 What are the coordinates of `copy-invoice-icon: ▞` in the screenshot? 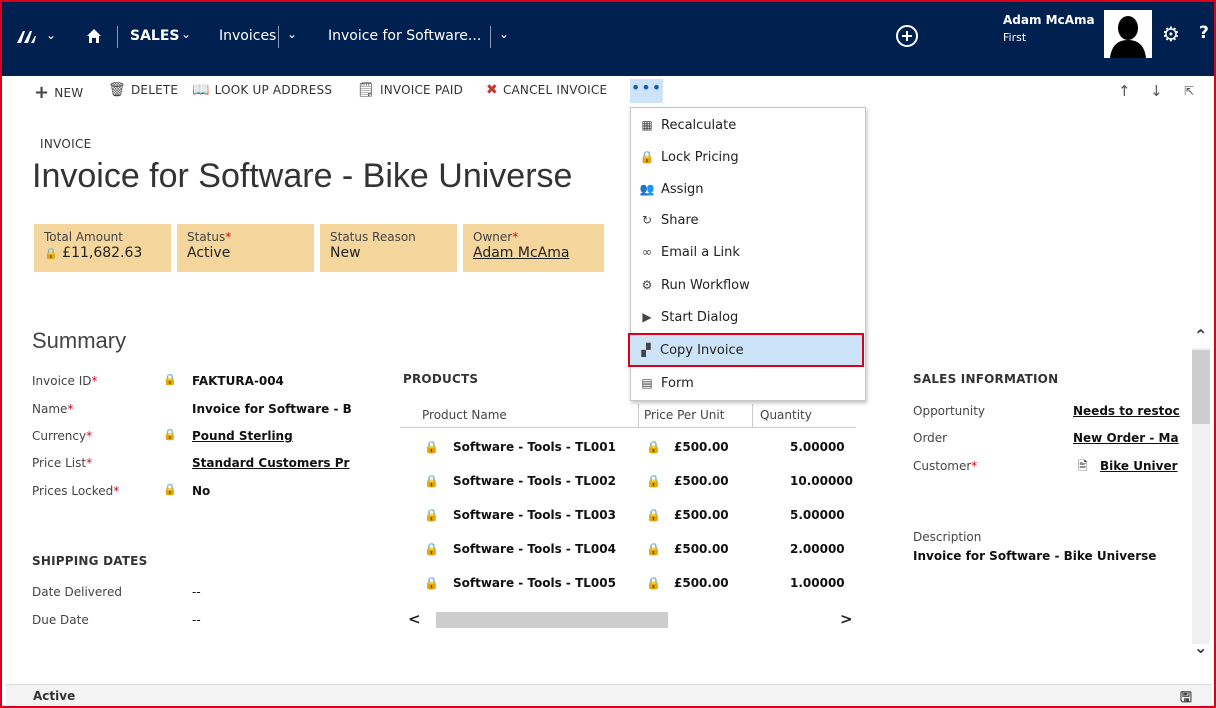 It's located at (646, 350).